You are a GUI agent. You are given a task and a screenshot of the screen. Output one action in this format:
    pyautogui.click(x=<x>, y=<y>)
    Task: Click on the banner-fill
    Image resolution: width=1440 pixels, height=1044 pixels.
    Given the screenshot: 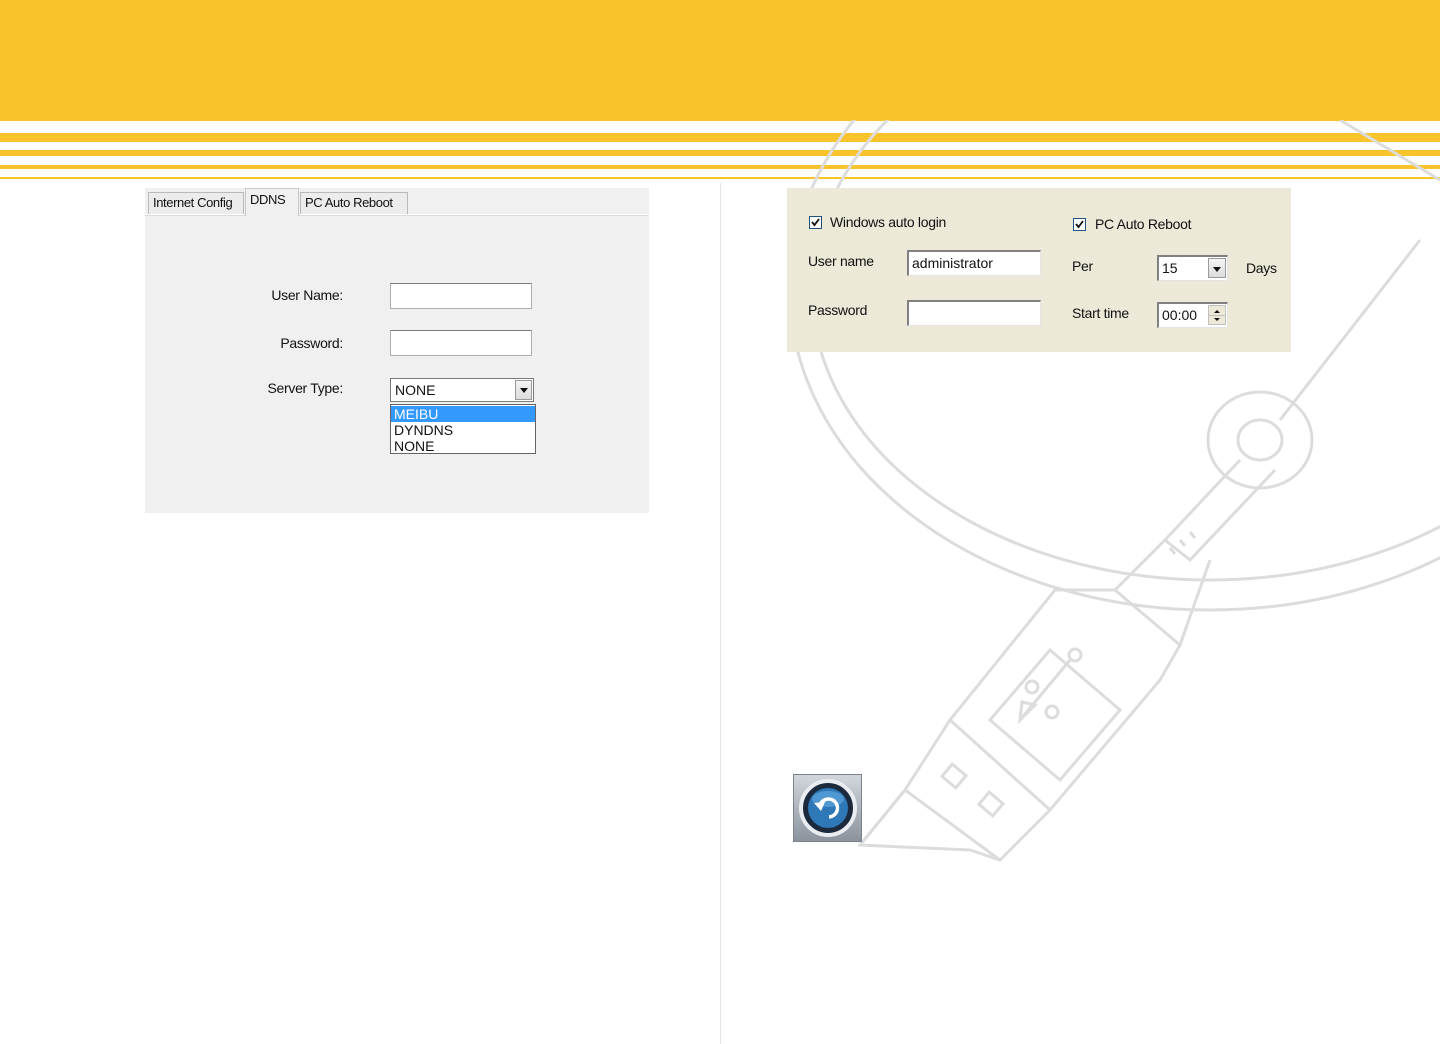 What is the action you would take?
    pyautogui.click(x=720, y=60)
    